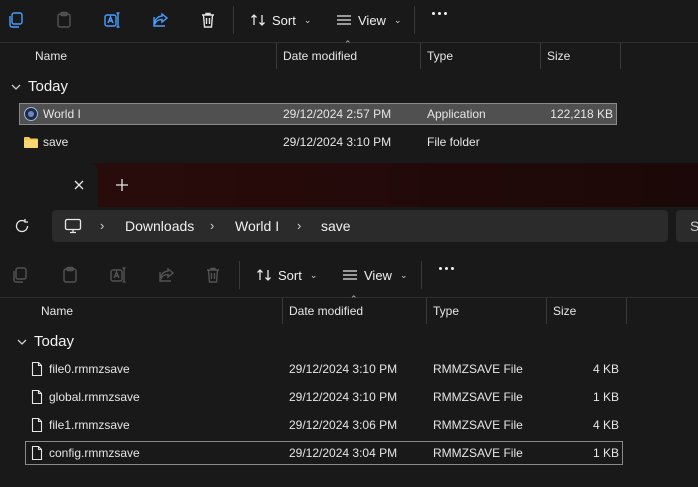  I want to click on this-pc-icon, so click(73, 226).